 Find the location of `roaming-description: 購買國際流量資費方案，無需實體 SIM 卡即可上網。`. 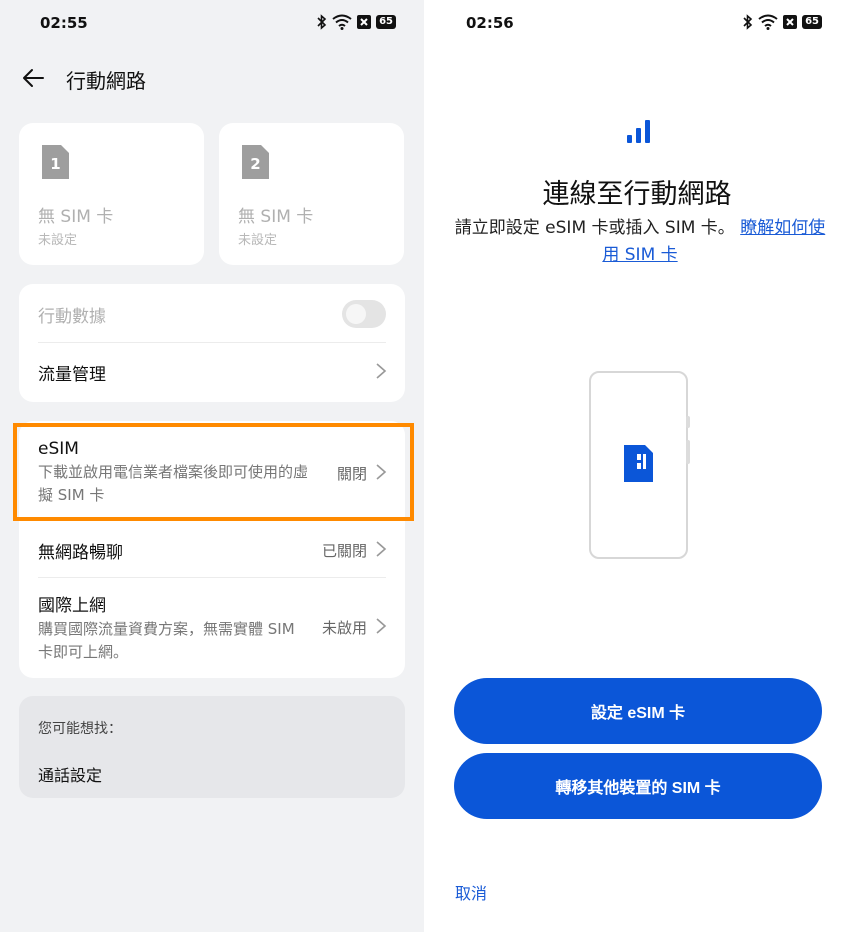

roaming-description: 購買國際流量資費方案，無需實體 SIM 卡即可上網。 is located at coordinates (166, 640).